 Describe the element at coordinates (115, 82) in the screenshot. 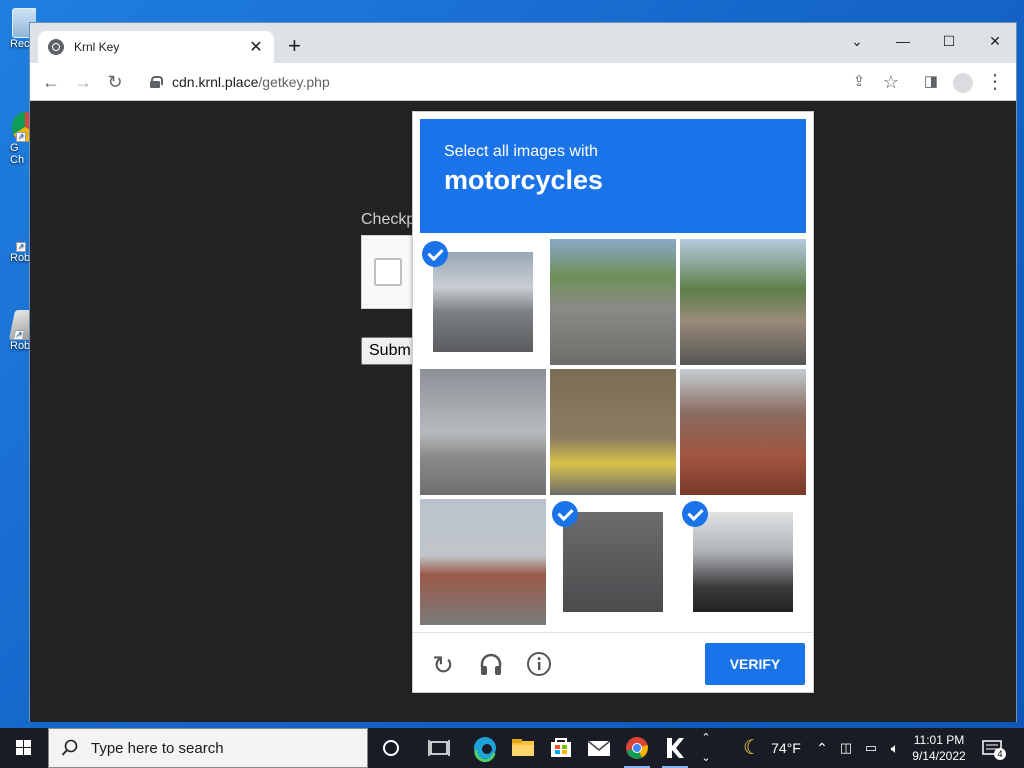

I see `reload-button: ↻` at that location.